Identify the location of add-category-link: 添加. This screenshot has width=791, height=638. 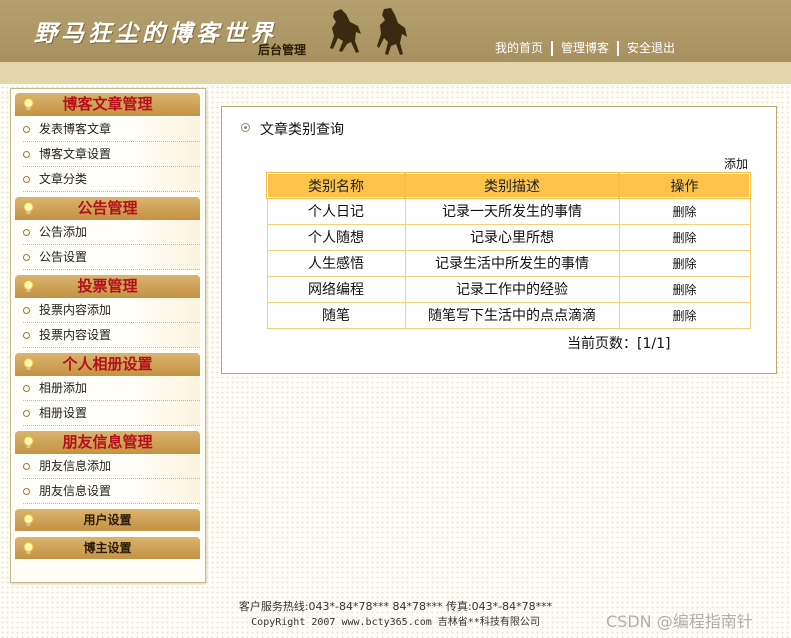
(736, 163).